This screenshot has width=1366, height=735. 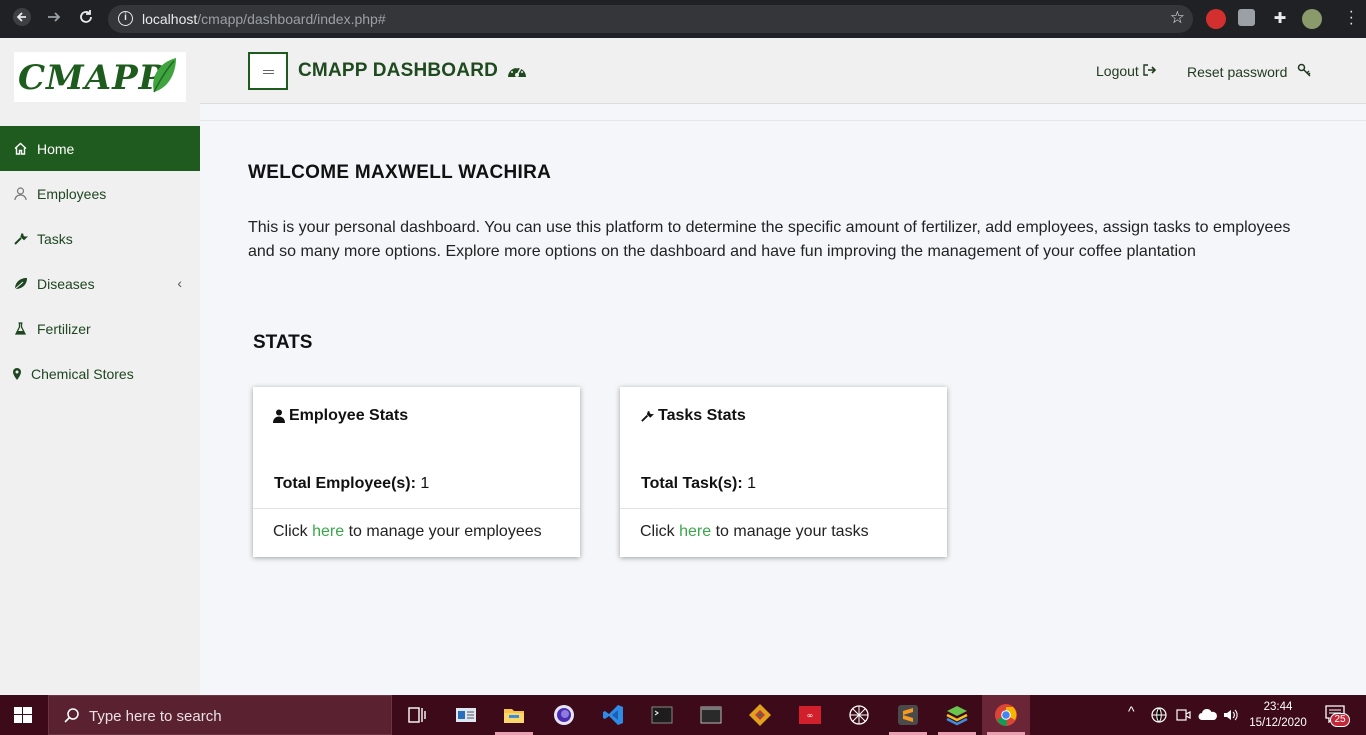 I want to click on sidebar-toggle-button, so click(x=268, y=71).